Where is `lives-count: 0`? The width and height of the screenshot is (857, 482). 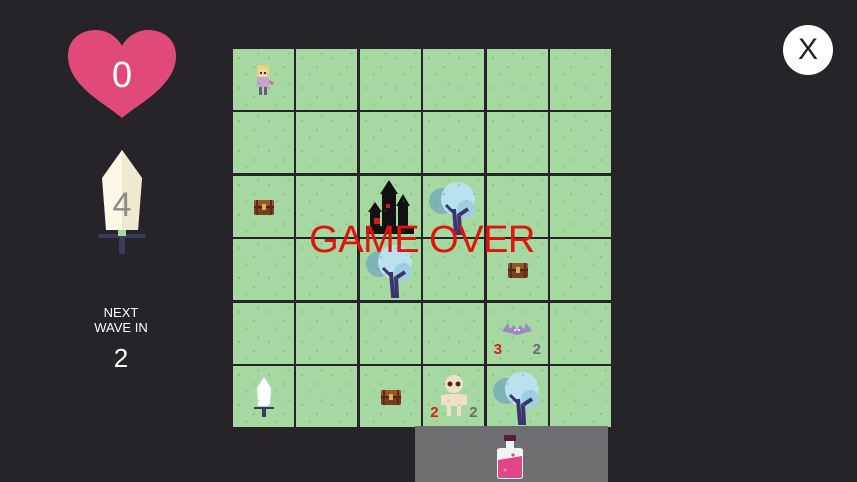
lives-count: 0 is located at coordinates (122, 74).